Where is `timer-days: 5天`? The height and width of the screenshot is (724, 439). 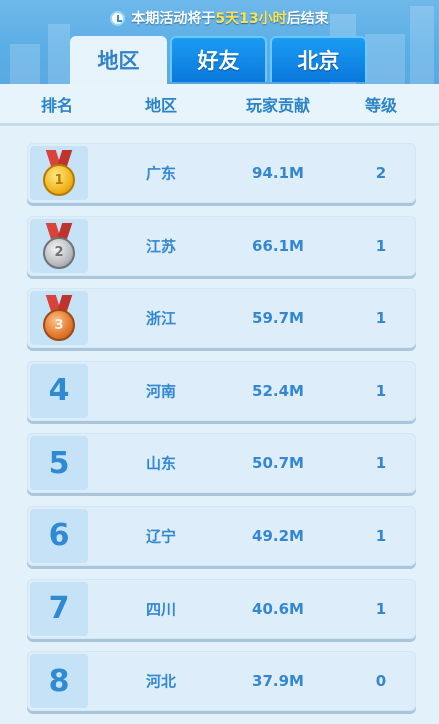 timer-days: 5天 is located at coordinates (227, 19).